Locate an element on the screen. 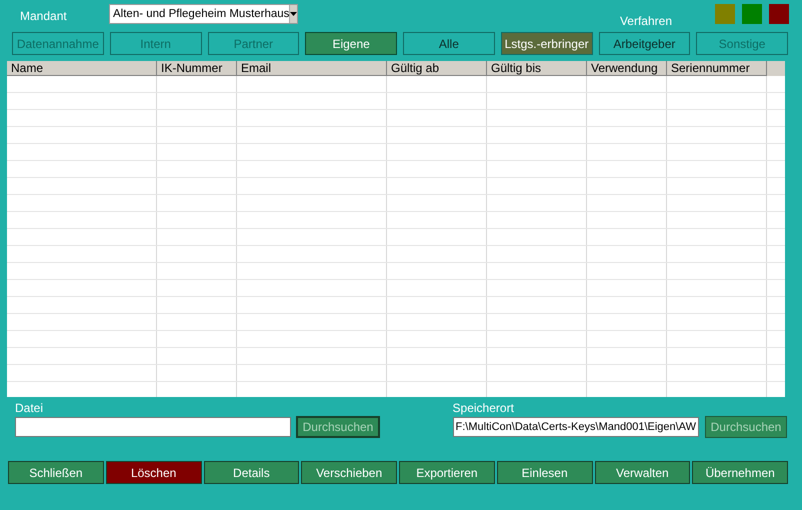 This screenshot has height=510, width=802. tab: Eigene is located at coordinates (351, 43).